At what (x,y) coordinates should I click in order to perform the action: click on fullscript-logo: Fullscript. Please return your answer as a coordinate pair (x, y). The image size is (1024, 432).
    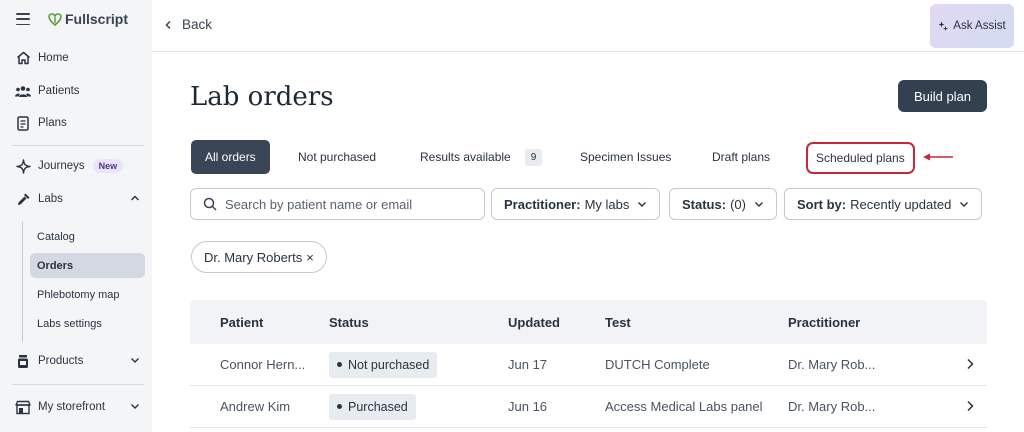
    Looking at the image, I should click on (88, 19).